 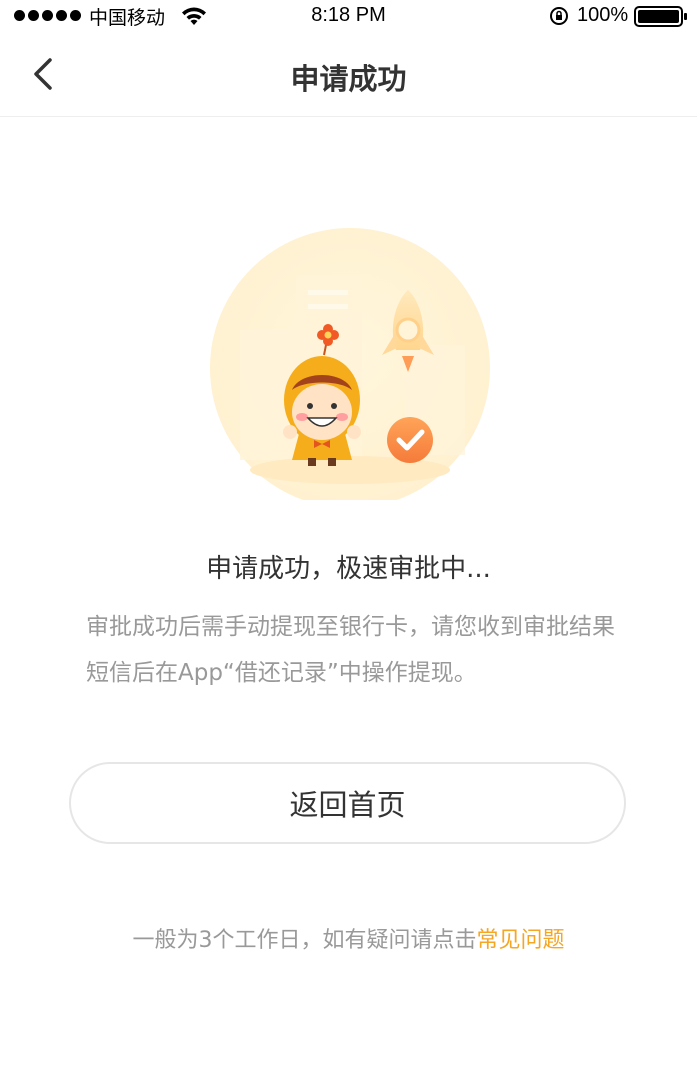 I want to click on return-home-button: 返回首页, so click(x=347, y=803).